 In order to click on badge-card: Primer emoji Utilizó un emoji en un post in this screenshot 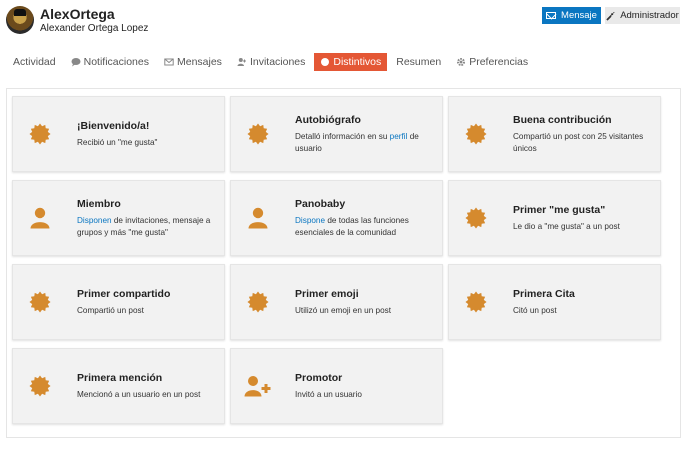, I will do `click(336, 302)`.